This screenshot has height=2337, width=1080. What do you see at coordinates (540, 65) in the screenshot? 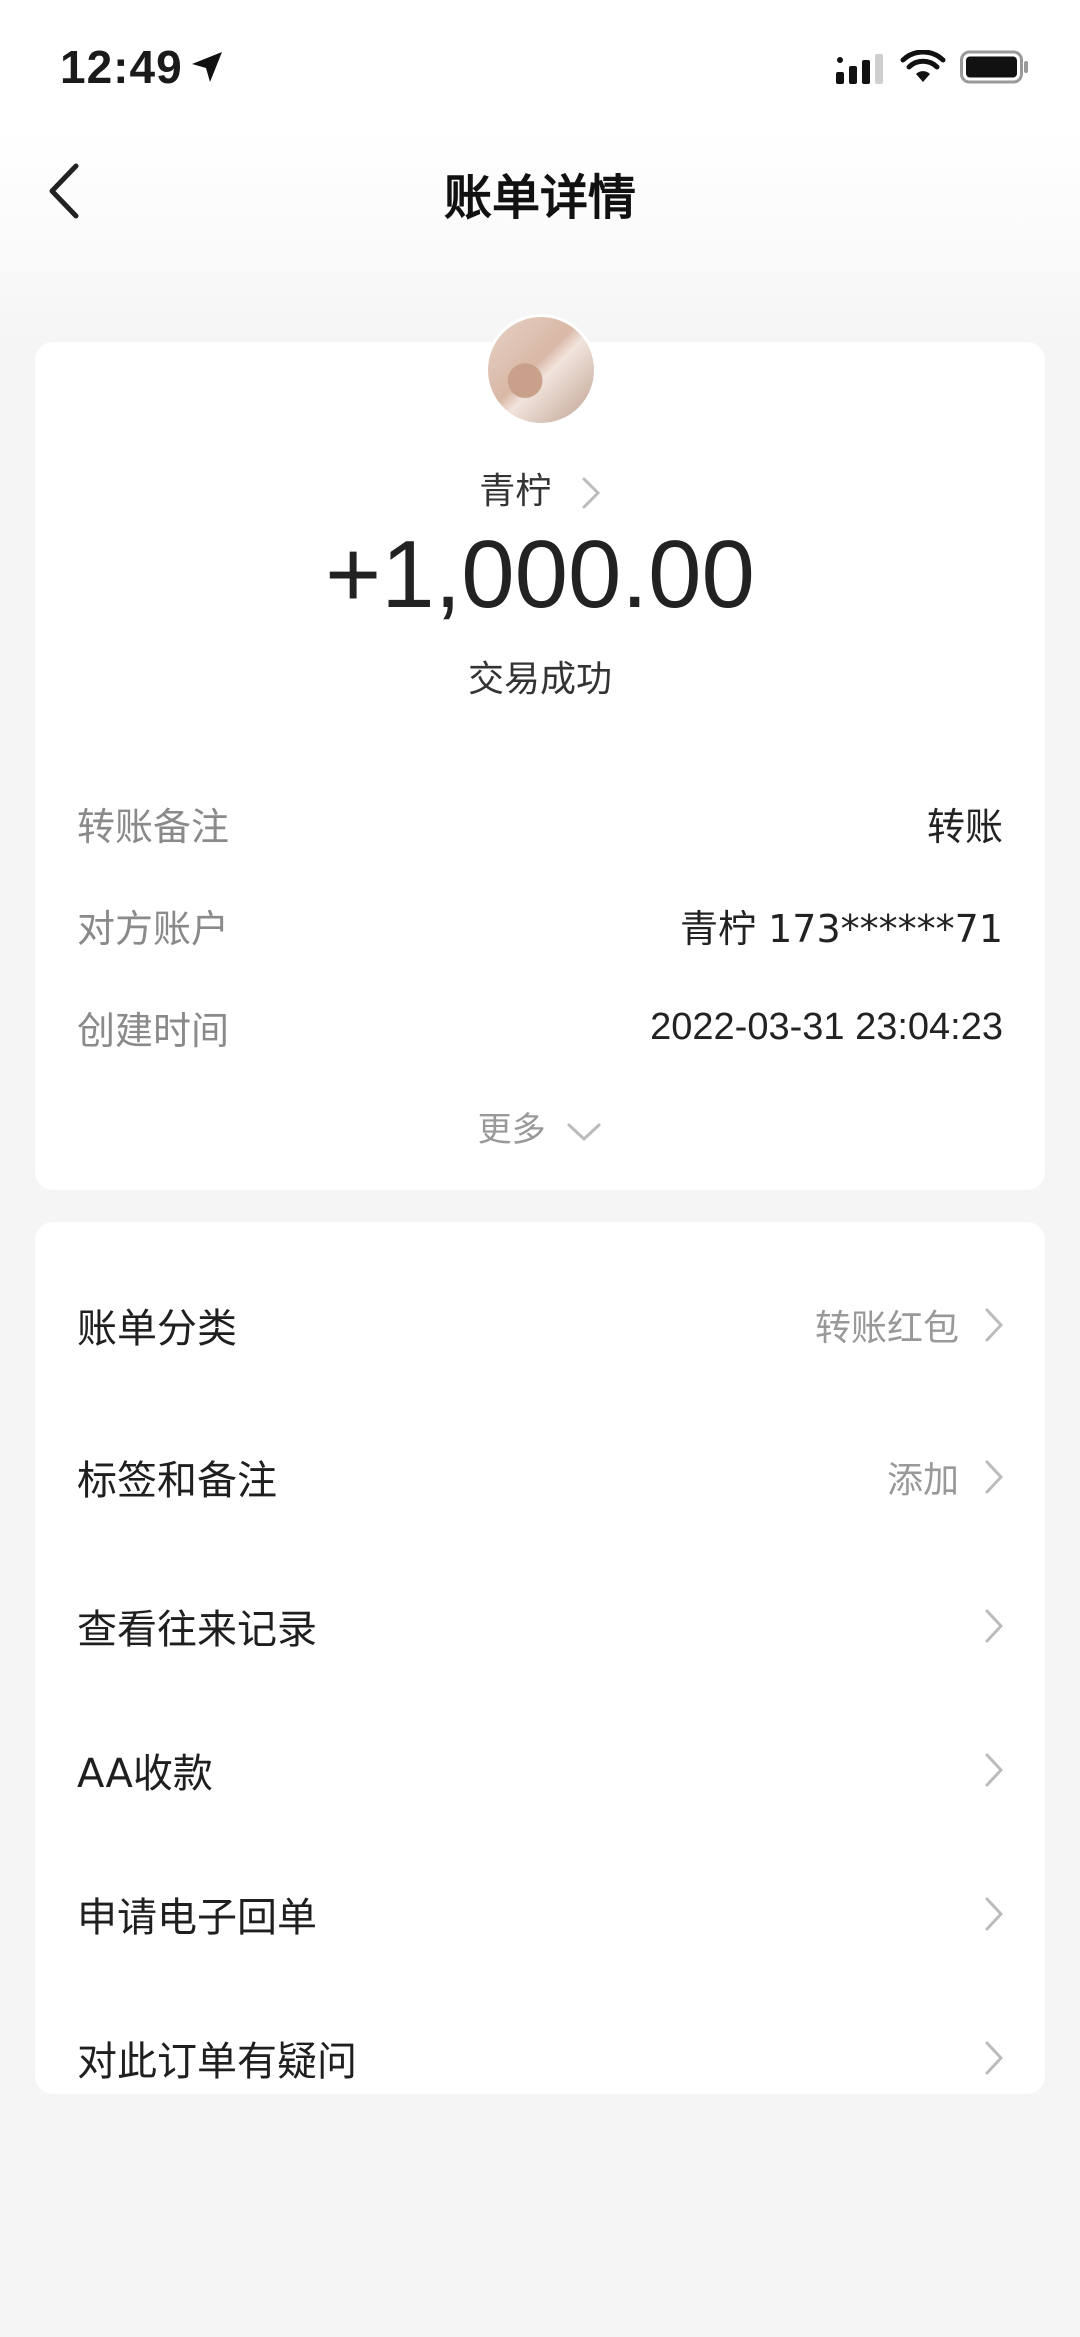
I see `status-bar: 12:49` at bounding box center [540, 65].